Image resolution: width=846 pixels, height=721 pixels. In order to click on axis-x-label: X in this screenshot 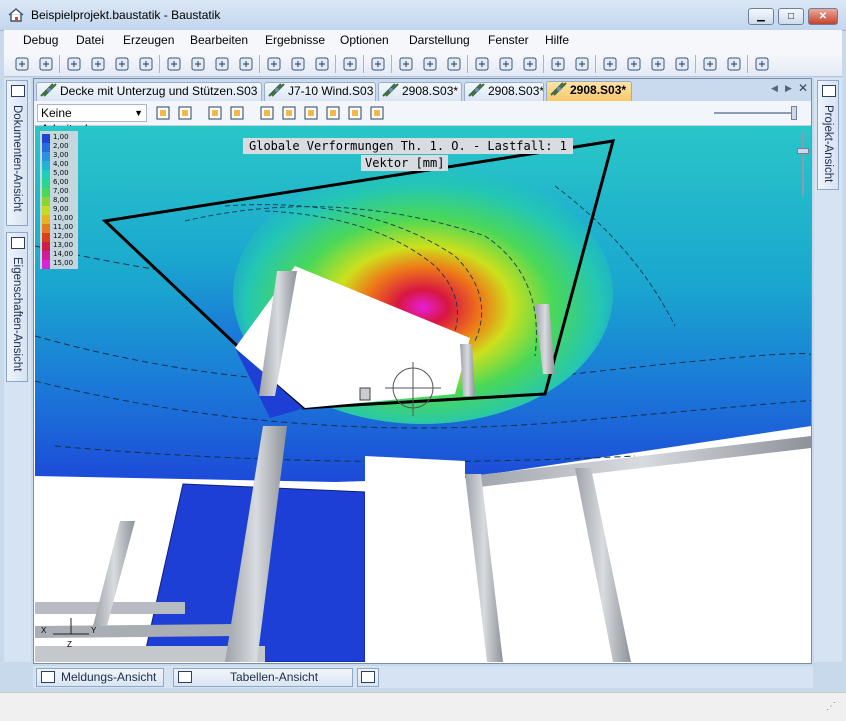, I will do `click(44, 630)`.